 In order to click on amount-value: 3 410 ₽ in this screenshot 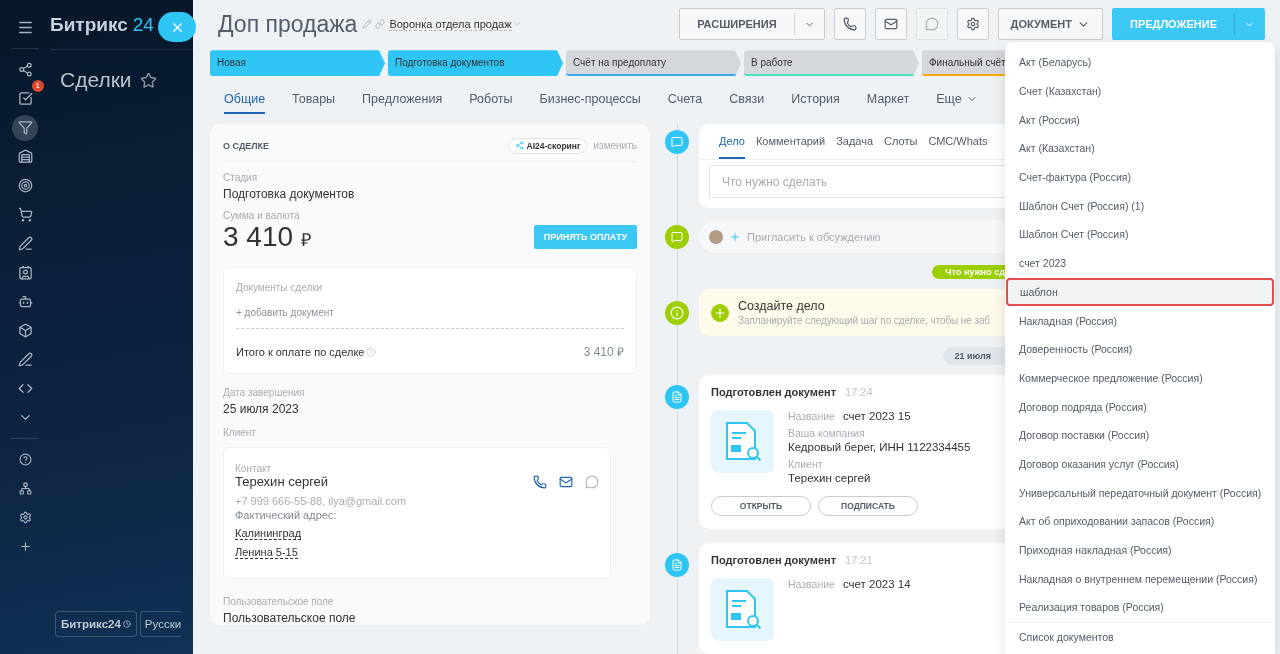, I will do `click(267, 237)`.